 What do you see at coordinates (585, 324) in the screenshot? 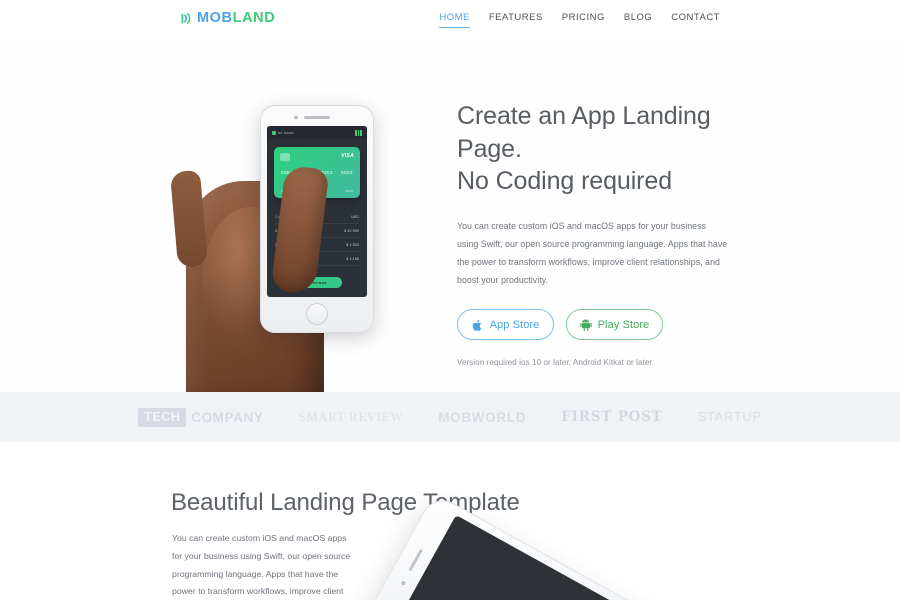
I see `android-icon` at bounding box center [585, 324].